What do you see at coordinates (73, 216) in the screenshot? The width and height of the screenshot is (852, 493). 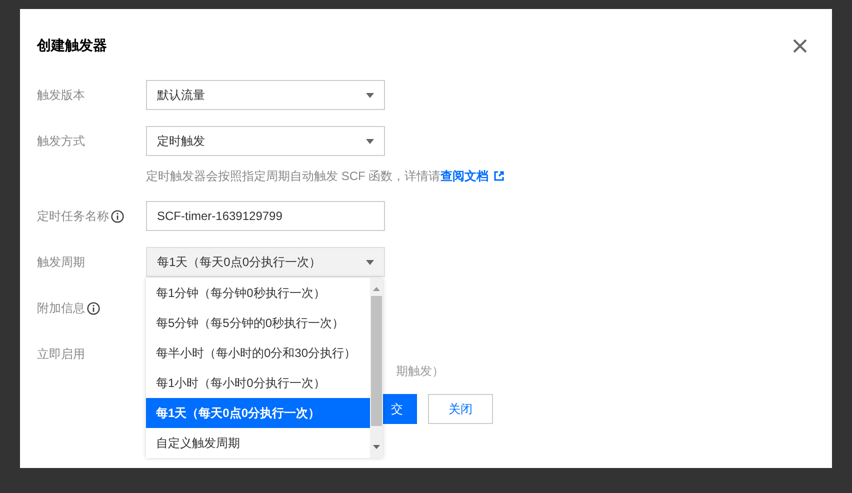 I see `field-label: 定时任务名称` at bounding box center [73, 216].